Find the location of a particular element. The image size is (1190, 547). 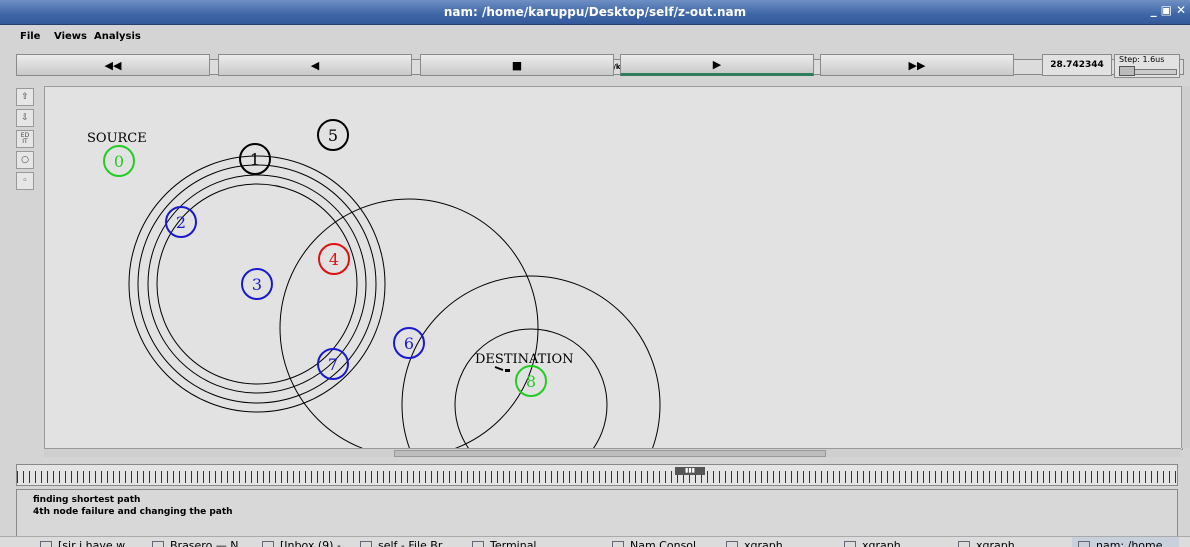

playback-controls: ◀◀ ◀ ■ ▶ ▶▶ 28.742344 Step: 1.6us is located at coordinates (603, 66).